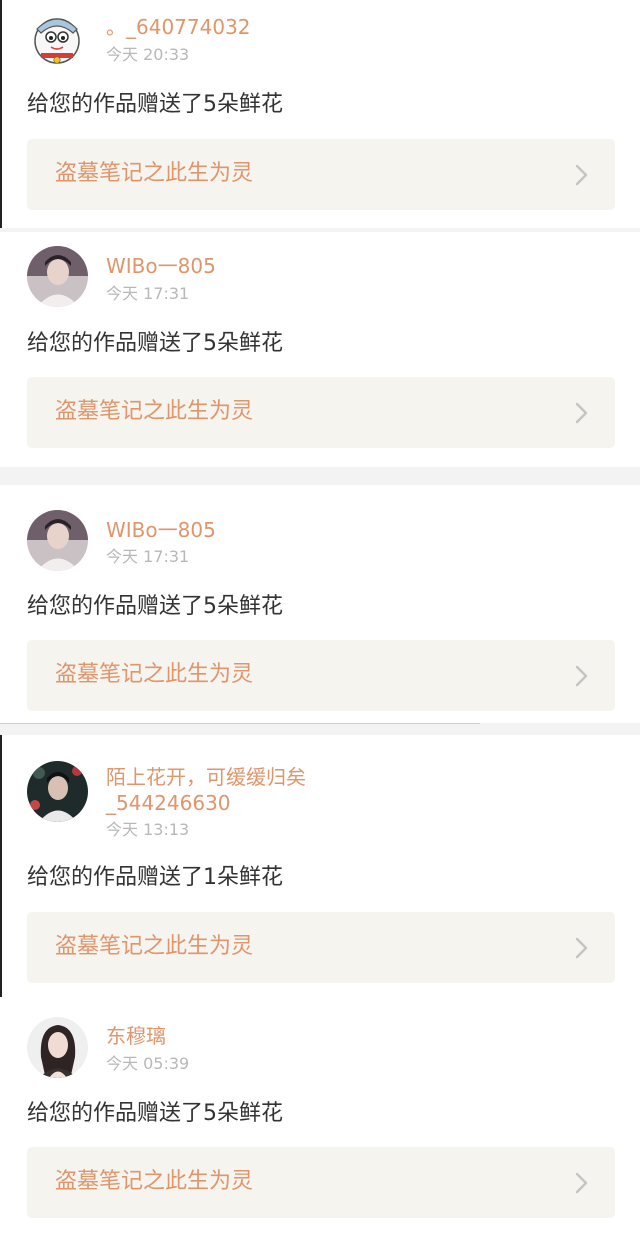 This screenshot has height=1237, width=640. Describe the element at coordinates (168, 803) in the screenshot. I see `sender-name-line-2: _544246630` at that location.